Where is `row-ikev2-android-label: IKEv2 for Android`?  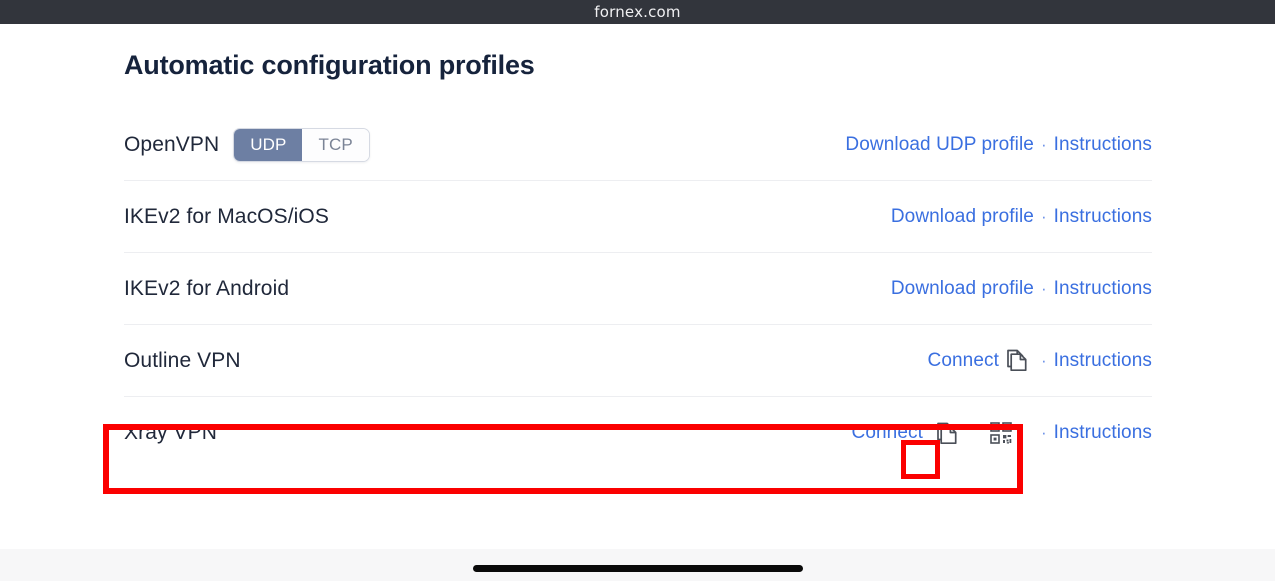
row-ikev2-android-label: IKEv2 for Android is located at coordinates (207, 288).